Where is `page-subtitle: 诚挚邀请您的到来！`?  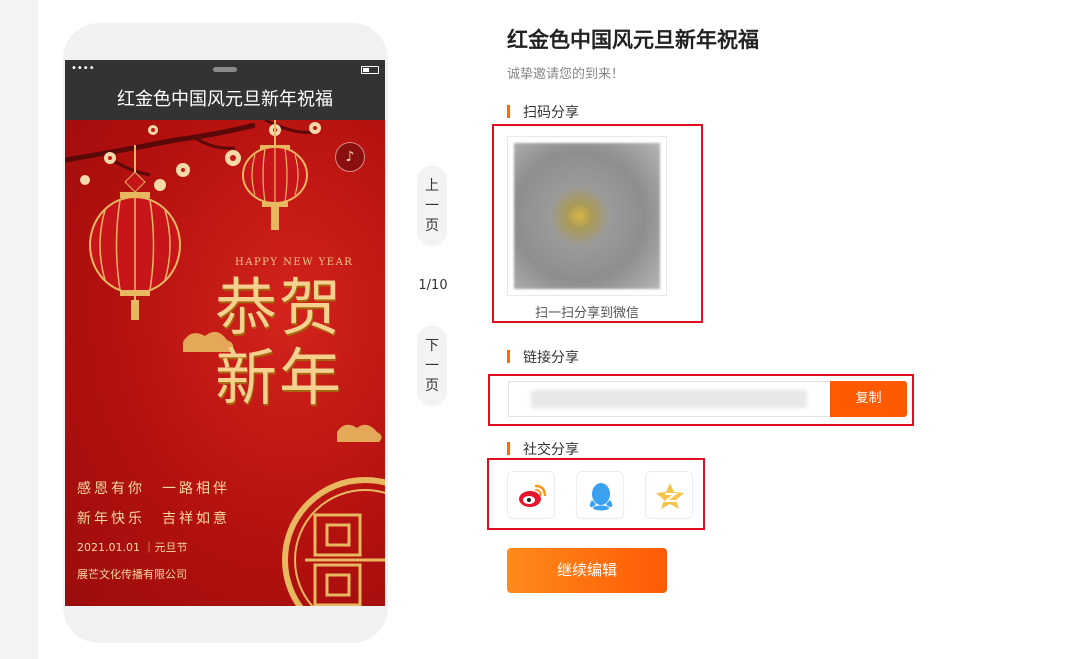 page-subtitle: 诚挚邀请您的到来！ is located at coordinates (566, 74).